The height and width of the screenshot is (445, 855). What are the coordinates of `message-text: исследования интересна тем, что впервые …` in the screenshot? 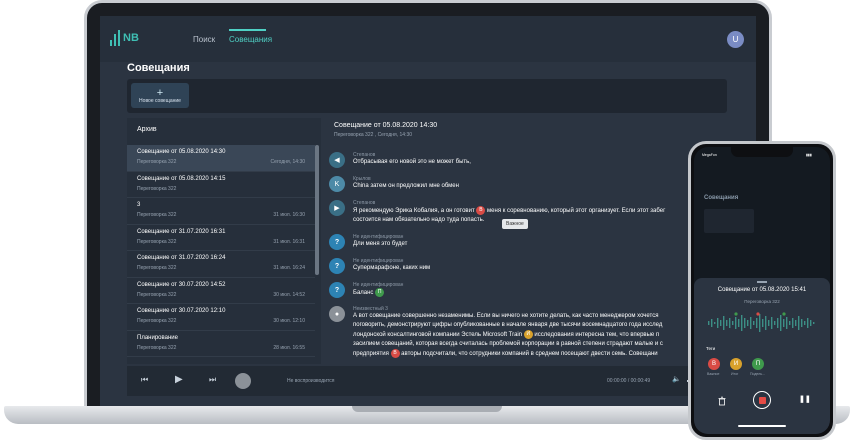 It's located at (597, 335).